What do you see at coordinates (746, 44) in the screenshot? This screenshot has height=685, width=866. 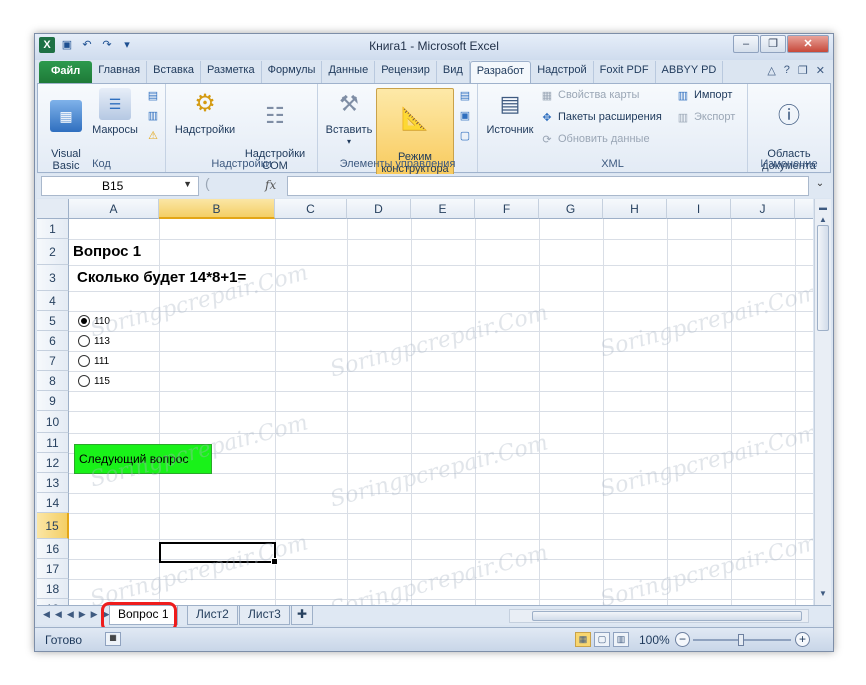 I see `minimize-button: –` at bounding box center [746, 44].